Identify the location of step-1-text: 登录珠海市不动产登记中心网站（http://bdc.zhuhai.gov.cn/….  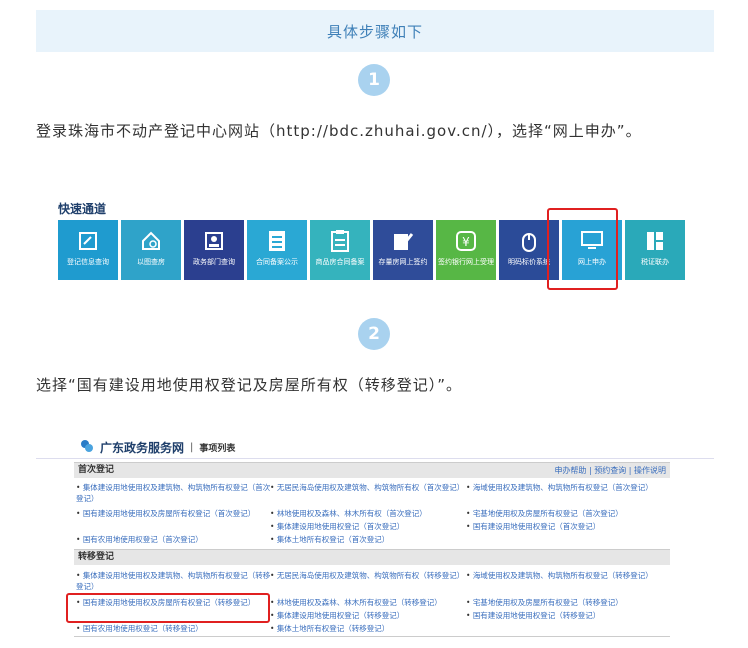
(339, 131).